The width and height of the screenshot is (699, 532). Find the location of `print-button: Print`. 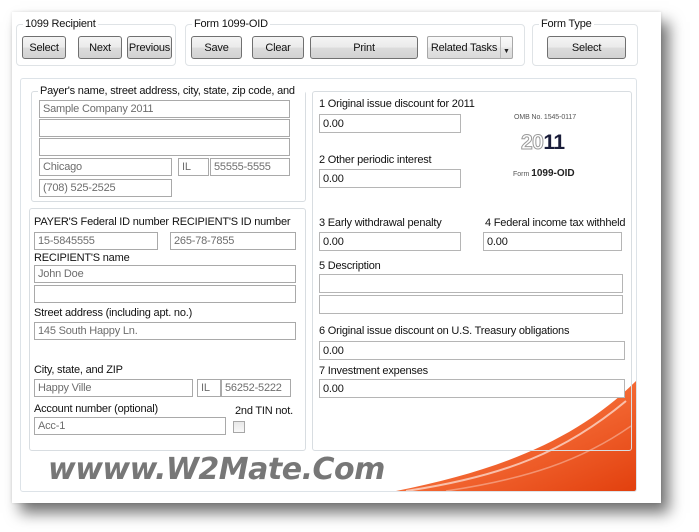

print-button: Print is located at coordinates (364, 47).